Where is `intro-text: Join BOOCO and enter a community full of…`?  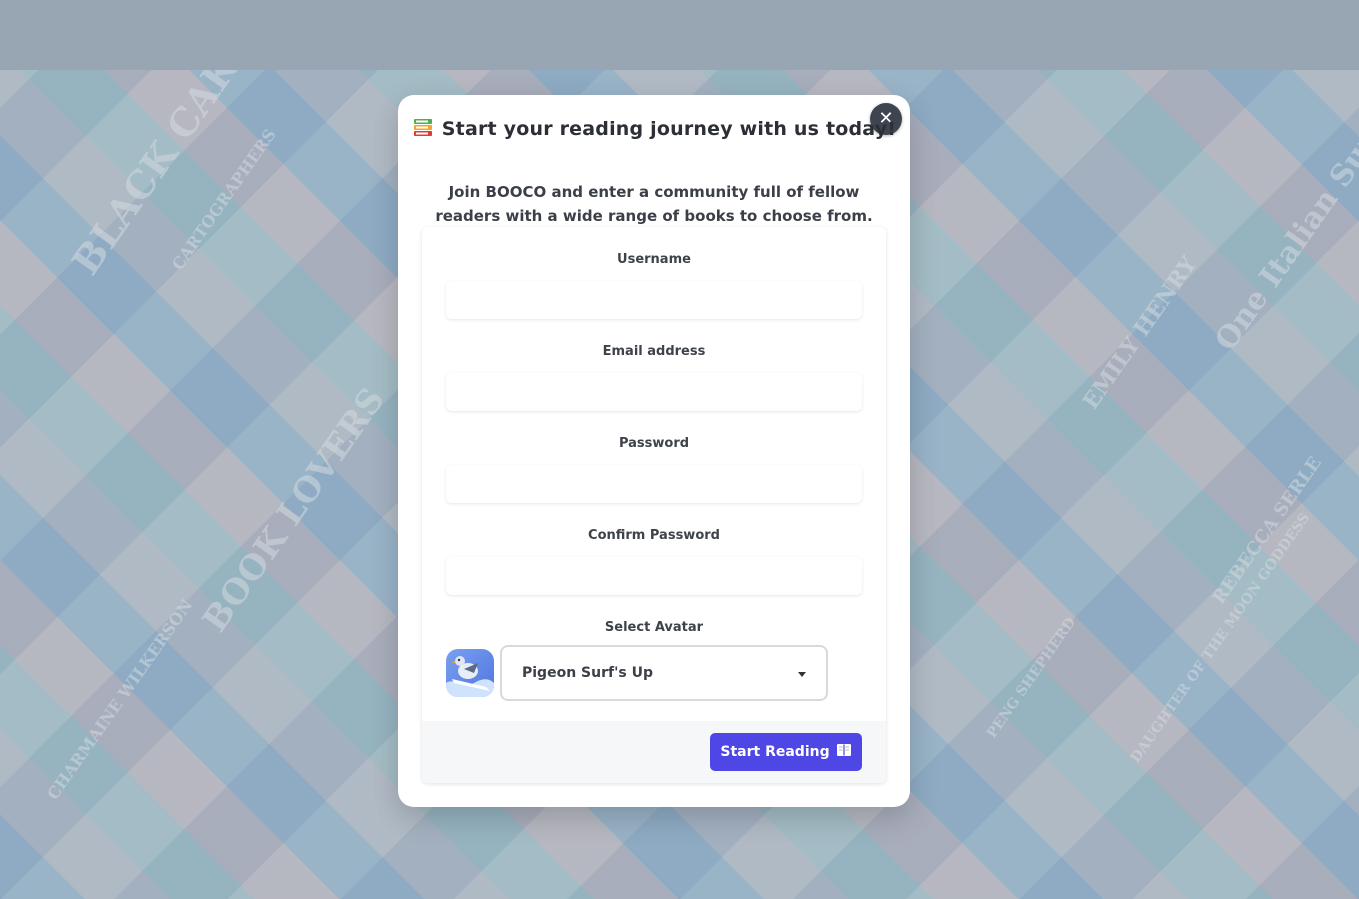 intro-text: Join BOOCO and enter a community full of… is located at coordinates (654, 204).